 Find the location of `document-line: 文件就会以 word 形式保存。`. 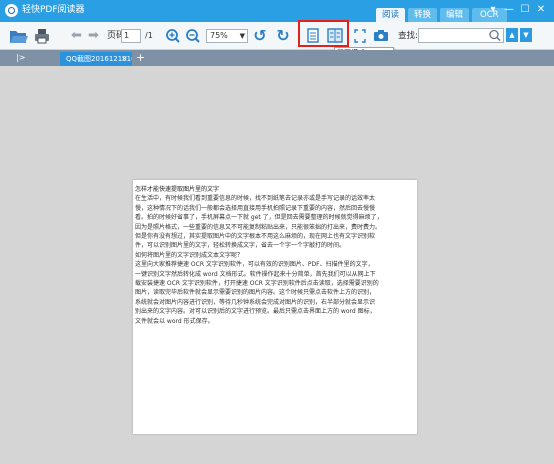

document-line: 文件就会以 word 形式保存。 is located at coordinates (174, 321).